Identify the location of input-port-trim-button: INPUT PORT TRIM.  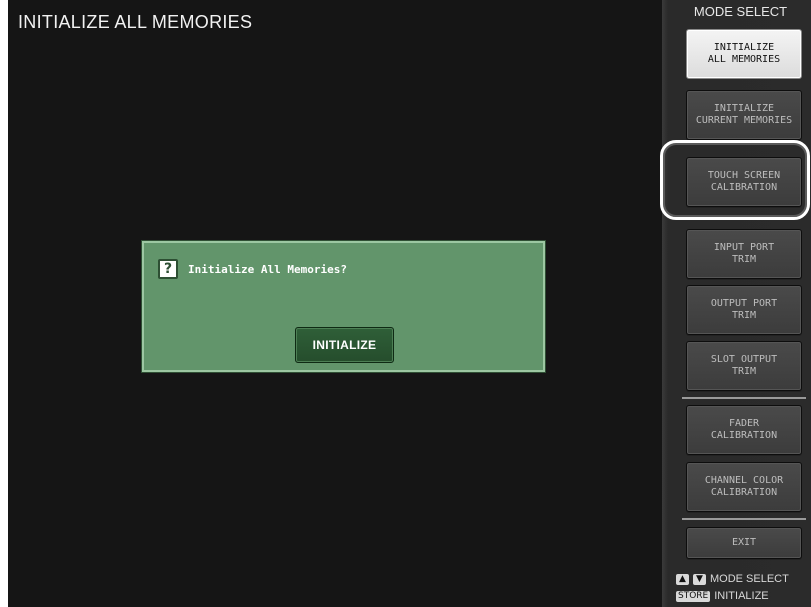
(744, 254).